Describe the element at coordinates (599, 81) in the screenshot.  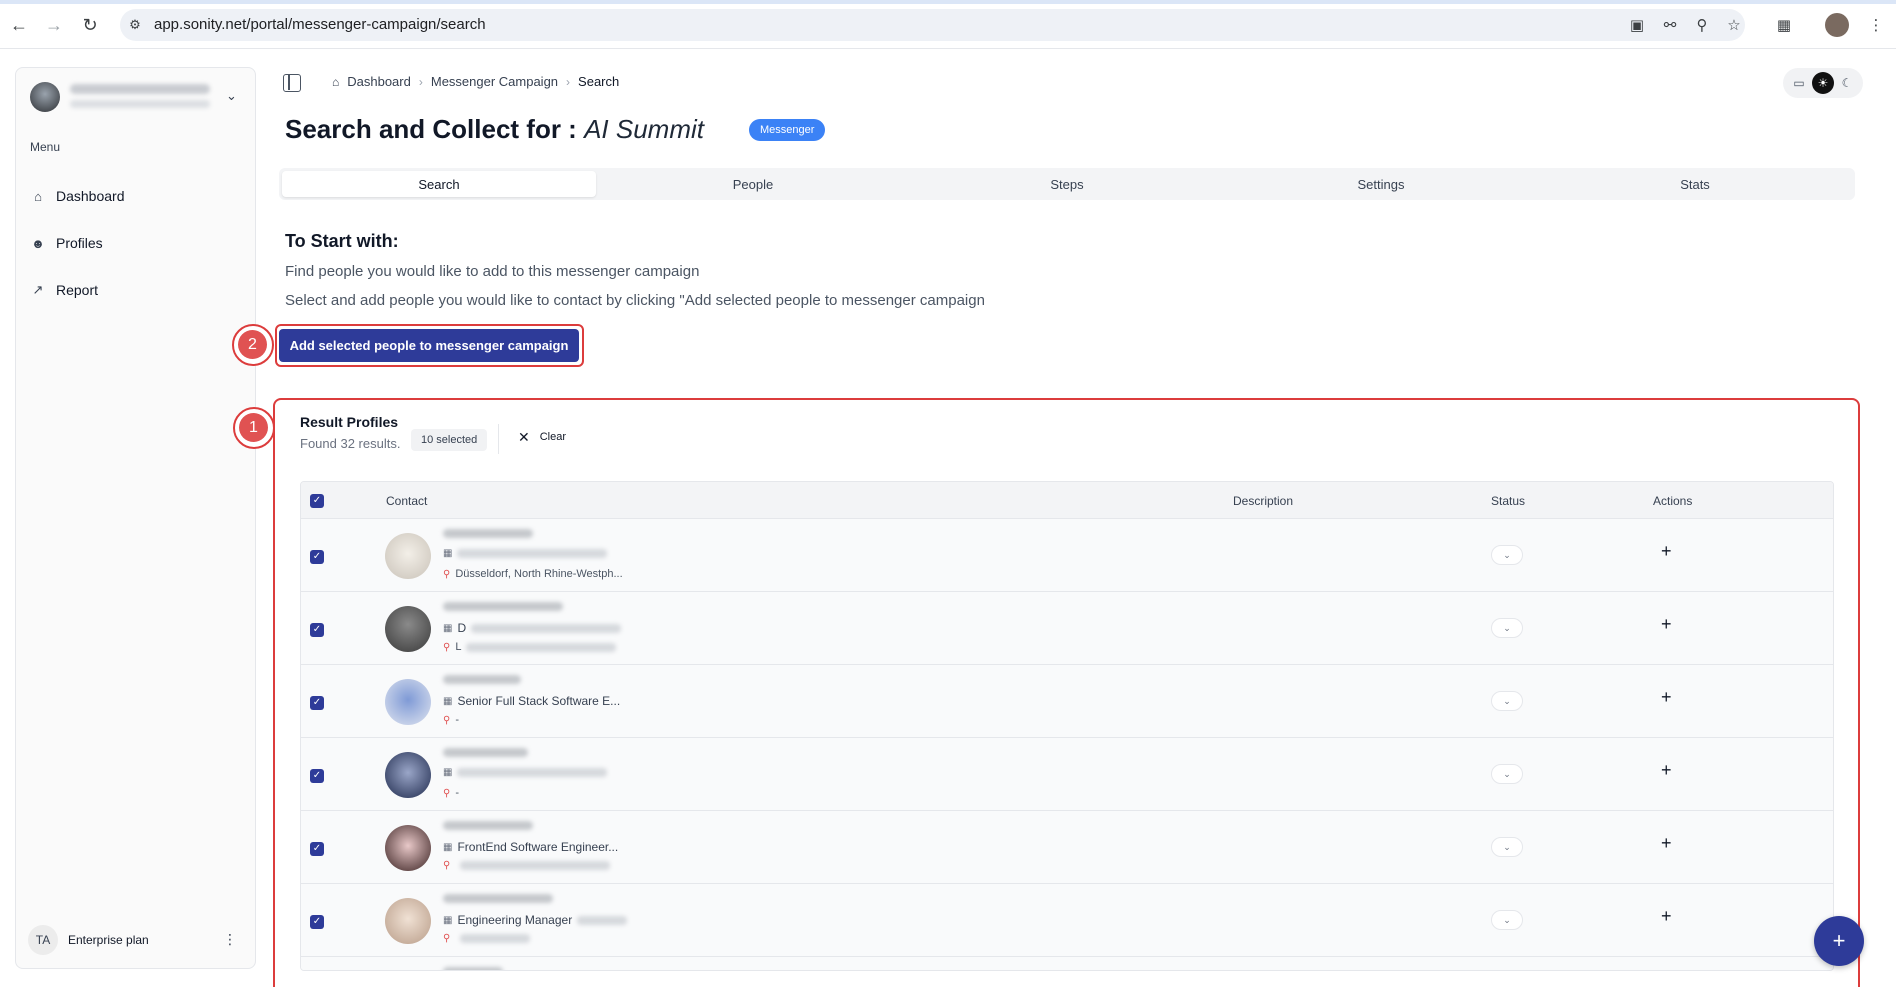
I see `breadcrumb-current: Search` at that location.